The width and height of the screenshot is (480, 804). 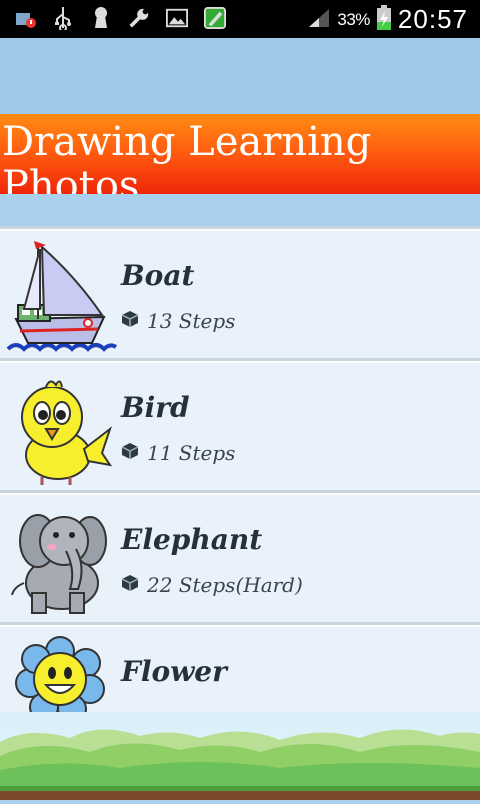 I want to click on top-band, so click(x=240, y=76).